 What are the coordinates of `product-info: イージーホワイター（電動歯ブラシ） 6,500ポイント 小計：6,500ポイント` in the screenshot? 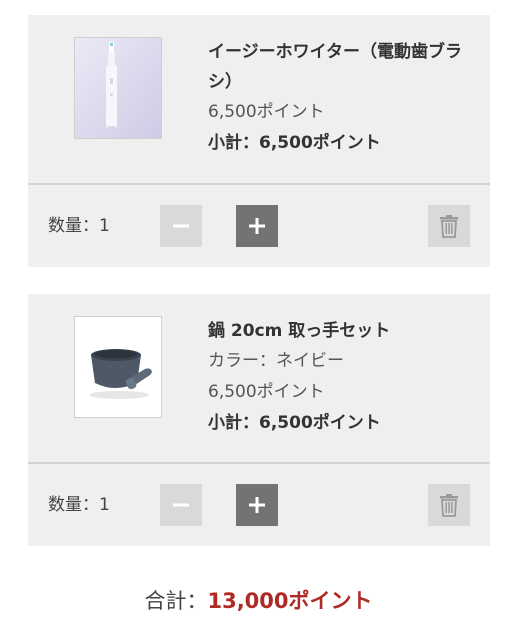 It's located at (343, 98).